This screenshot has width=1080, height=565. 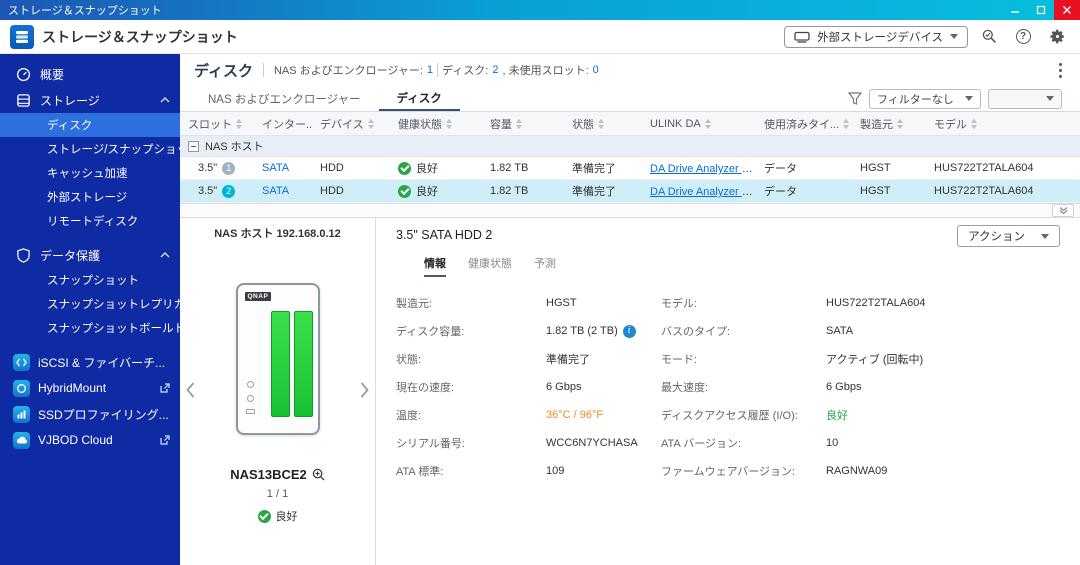 What do you see at coordinates (595, 70) in the screenshot?
I see `summary-slot-value: 0` at bounding box center [595, 70].